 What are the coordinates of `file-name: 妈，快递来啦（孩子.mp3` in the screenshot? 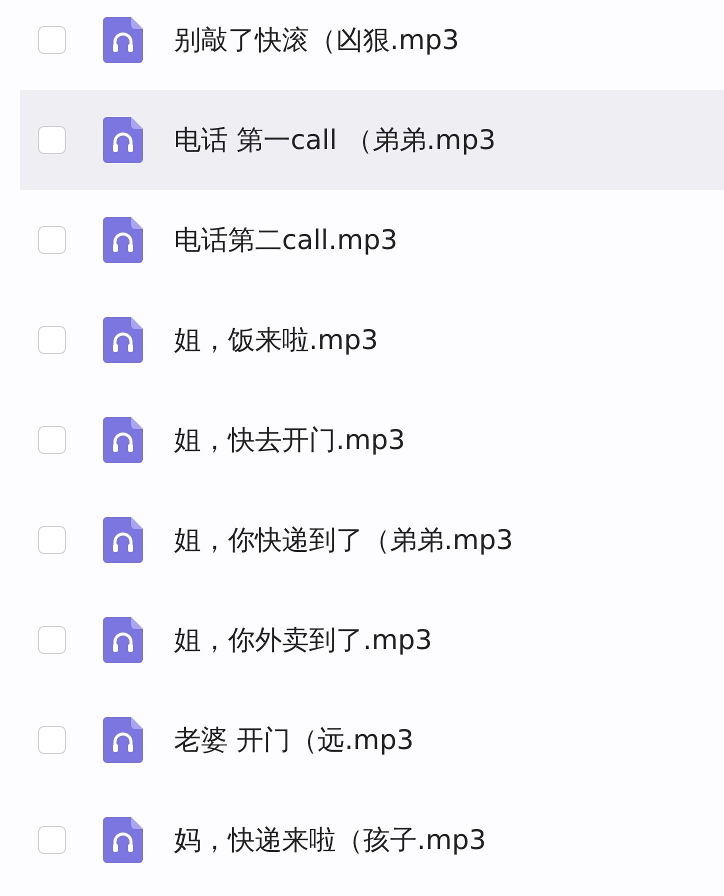 It's located at (330, 841).